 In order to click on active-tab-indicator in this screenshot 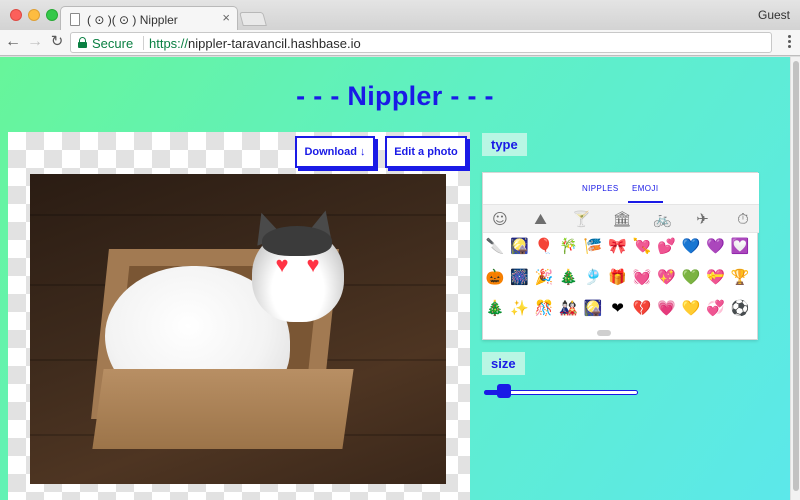, I will do `click(645, 202)`.